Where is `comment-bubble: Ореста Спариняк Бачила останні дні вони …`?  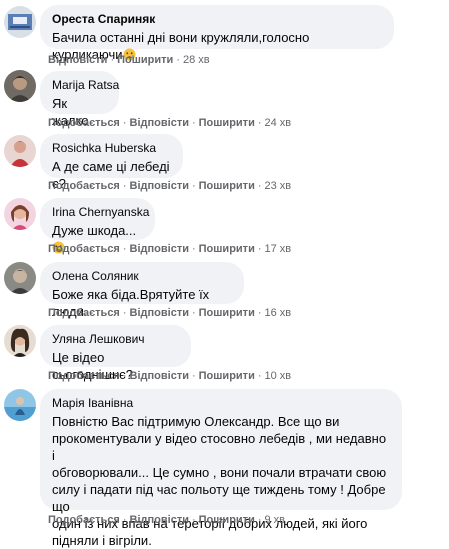
comment-bubble: Ореста Спариняк Бачила останні дні вони … is located at coordinates (217, 33).